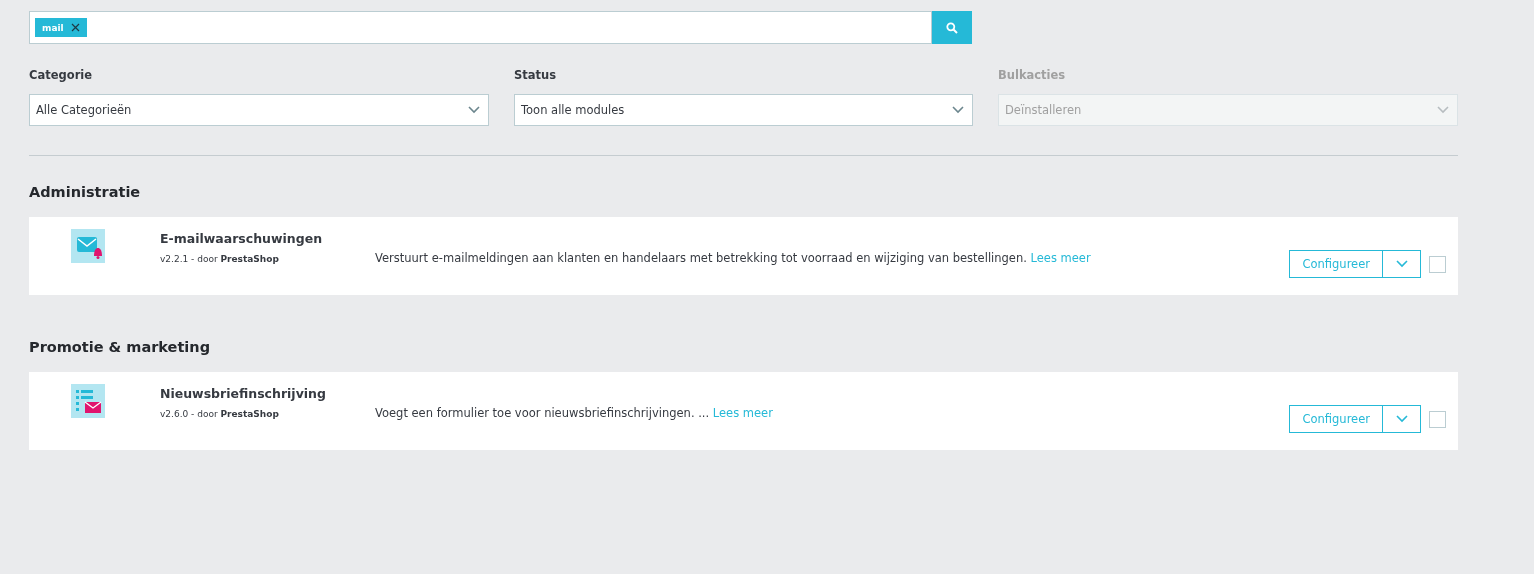 This screenshot has height=574, width=1534. What do you see at coordinates (220, 259) in the screenshot?
I see `module-version: v2.2.1 - door PrestaShop` at bounding box center [220, 259].